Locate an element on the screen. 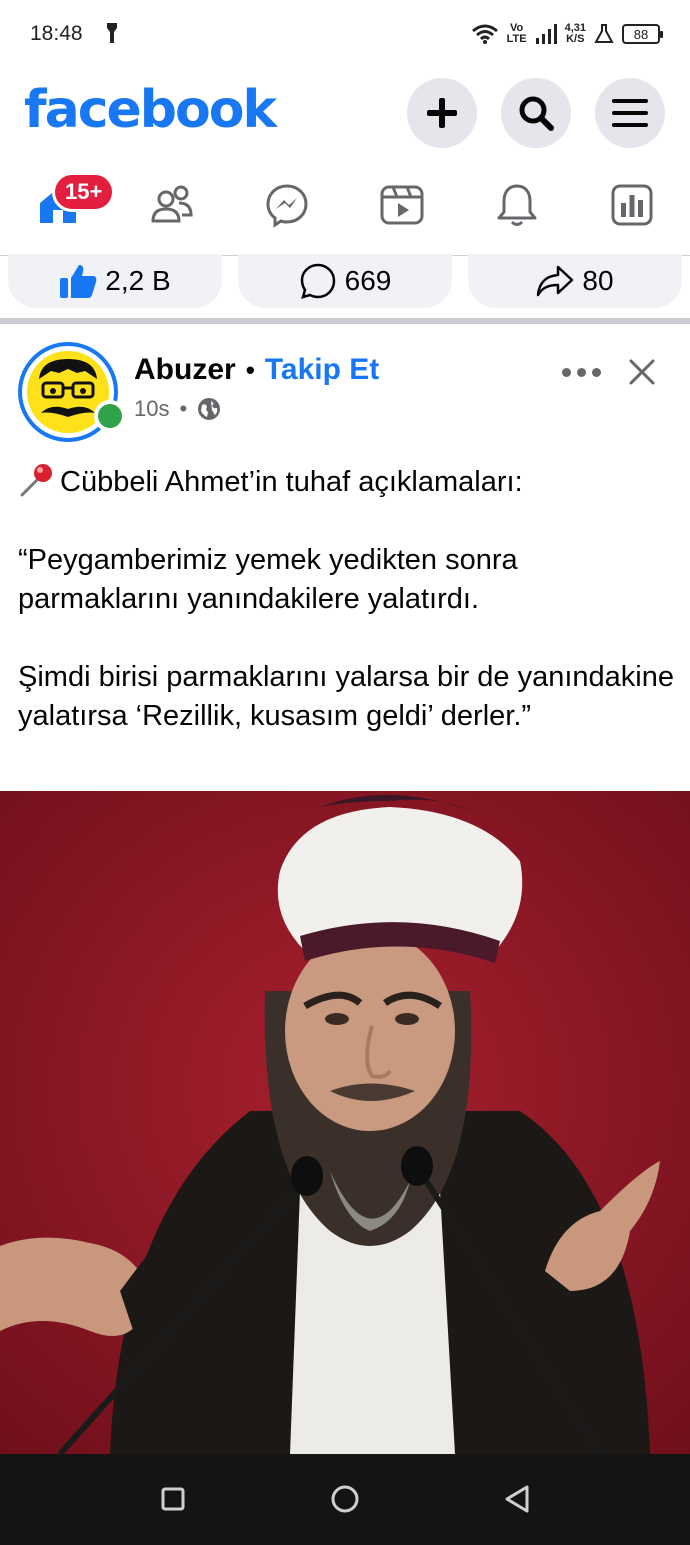  share-icon is located at coordinates (555, 281).